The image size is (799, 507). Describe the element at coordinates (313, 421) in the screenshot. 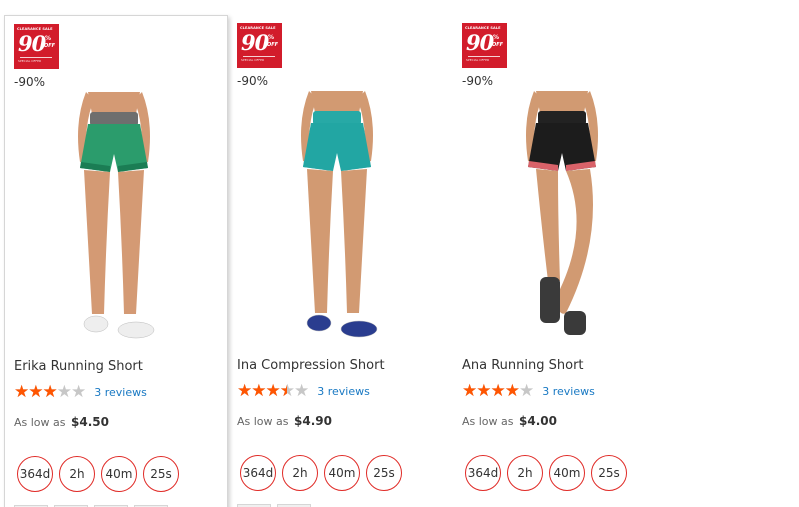

I see `price-value: $4.90` at that location.